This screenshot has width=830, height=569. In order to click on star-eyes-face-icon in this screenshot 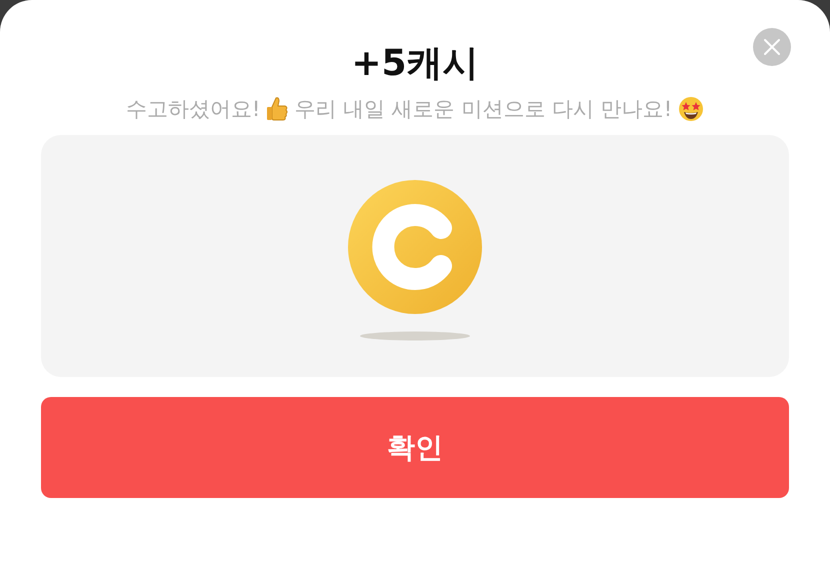, I will do `click(691, 109)`.